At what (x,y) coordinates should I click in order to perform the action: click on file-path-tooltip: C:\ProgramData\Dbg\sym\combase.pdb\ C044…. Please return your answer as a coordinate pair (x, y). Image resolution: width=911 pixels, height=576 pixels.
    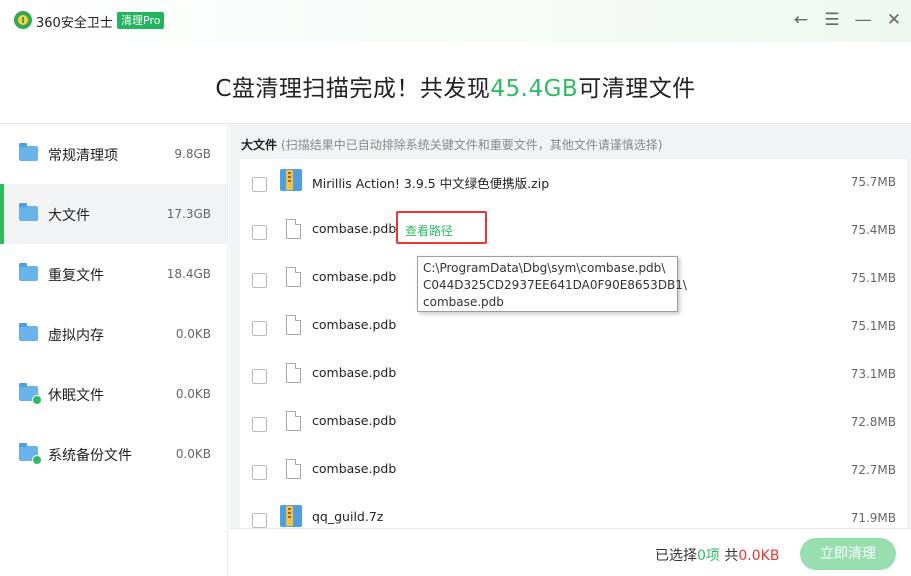
    Looking at the image, I should click on (552, 284).